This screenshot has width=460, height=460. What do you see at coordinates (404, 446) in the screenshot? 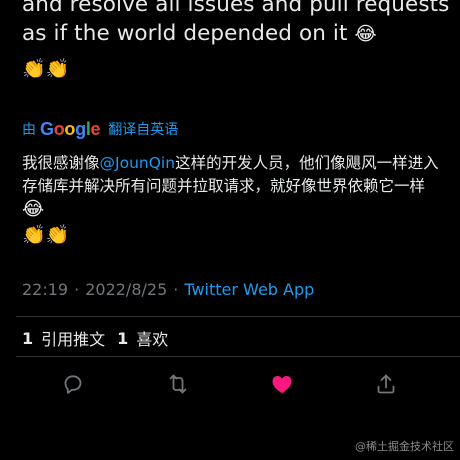
I see `watermark: @稀土掘金技术社区` at bounding box center [404, 446].